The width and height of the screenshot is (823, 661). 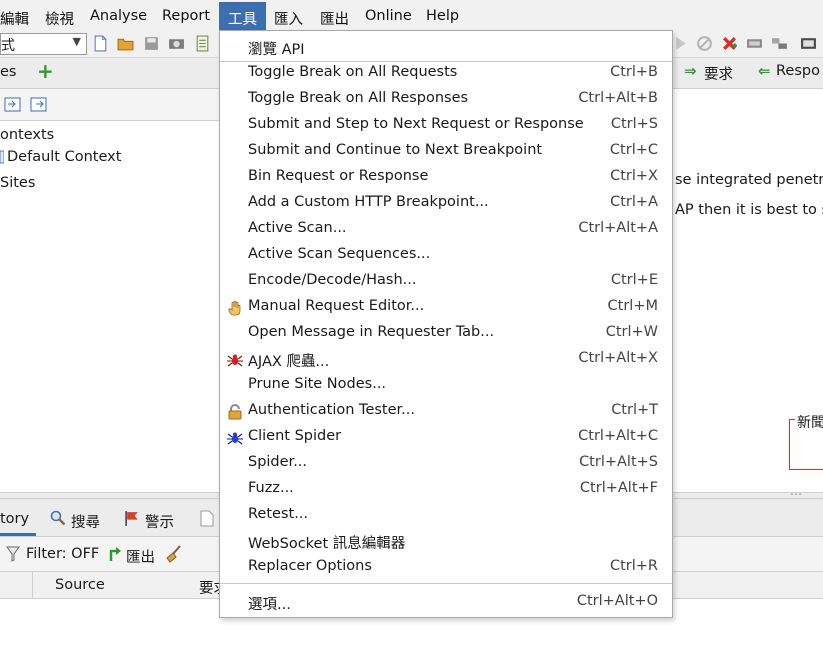 I want to click on active-tab-indicator, so click(x=18, y=534).